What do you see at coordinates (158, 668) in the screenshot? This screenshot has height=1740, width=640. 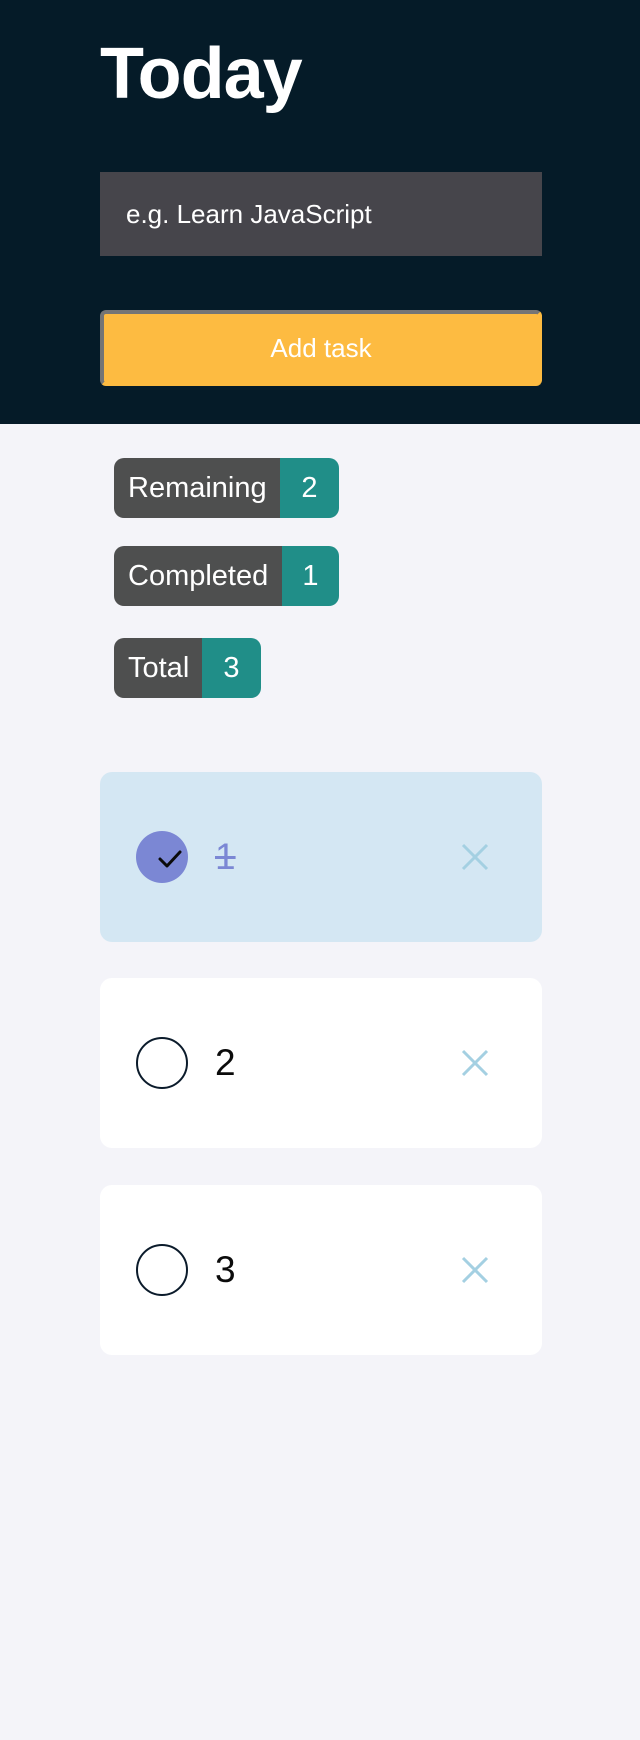 I see `total-label: Total` at bounding box center [158, 668].